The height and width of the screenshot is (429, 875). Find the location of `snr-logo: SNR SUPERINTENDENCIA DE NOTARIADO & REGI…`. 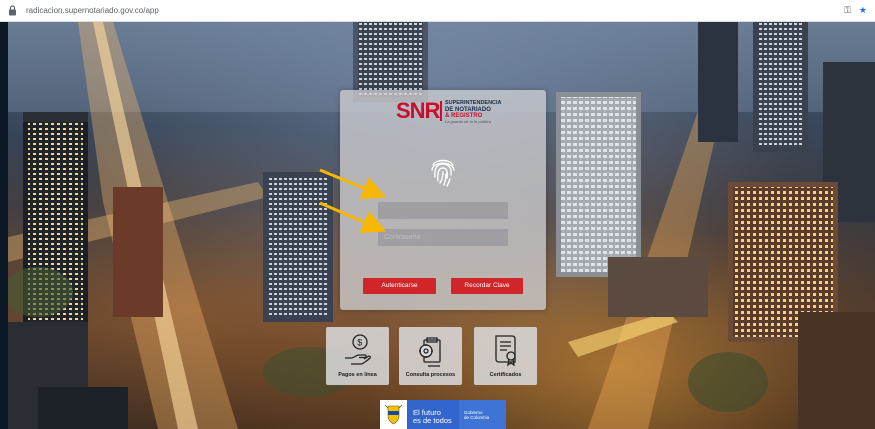

snr-logo: SNR SUPERINTENDENCIA DE NOTARIADO & REGI… is located at coordinates (451, 112).